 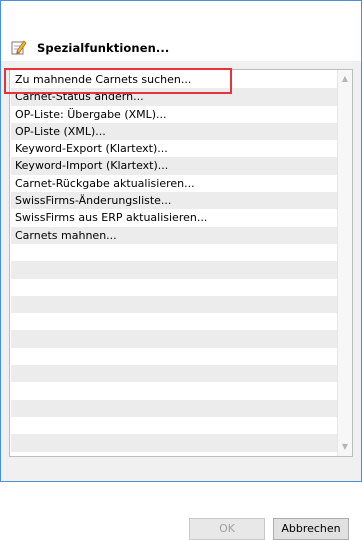 What do you see at coordinates (227, 529) in the screenshot?
I see `ok-button: OK` at bounding box center [227, 529].